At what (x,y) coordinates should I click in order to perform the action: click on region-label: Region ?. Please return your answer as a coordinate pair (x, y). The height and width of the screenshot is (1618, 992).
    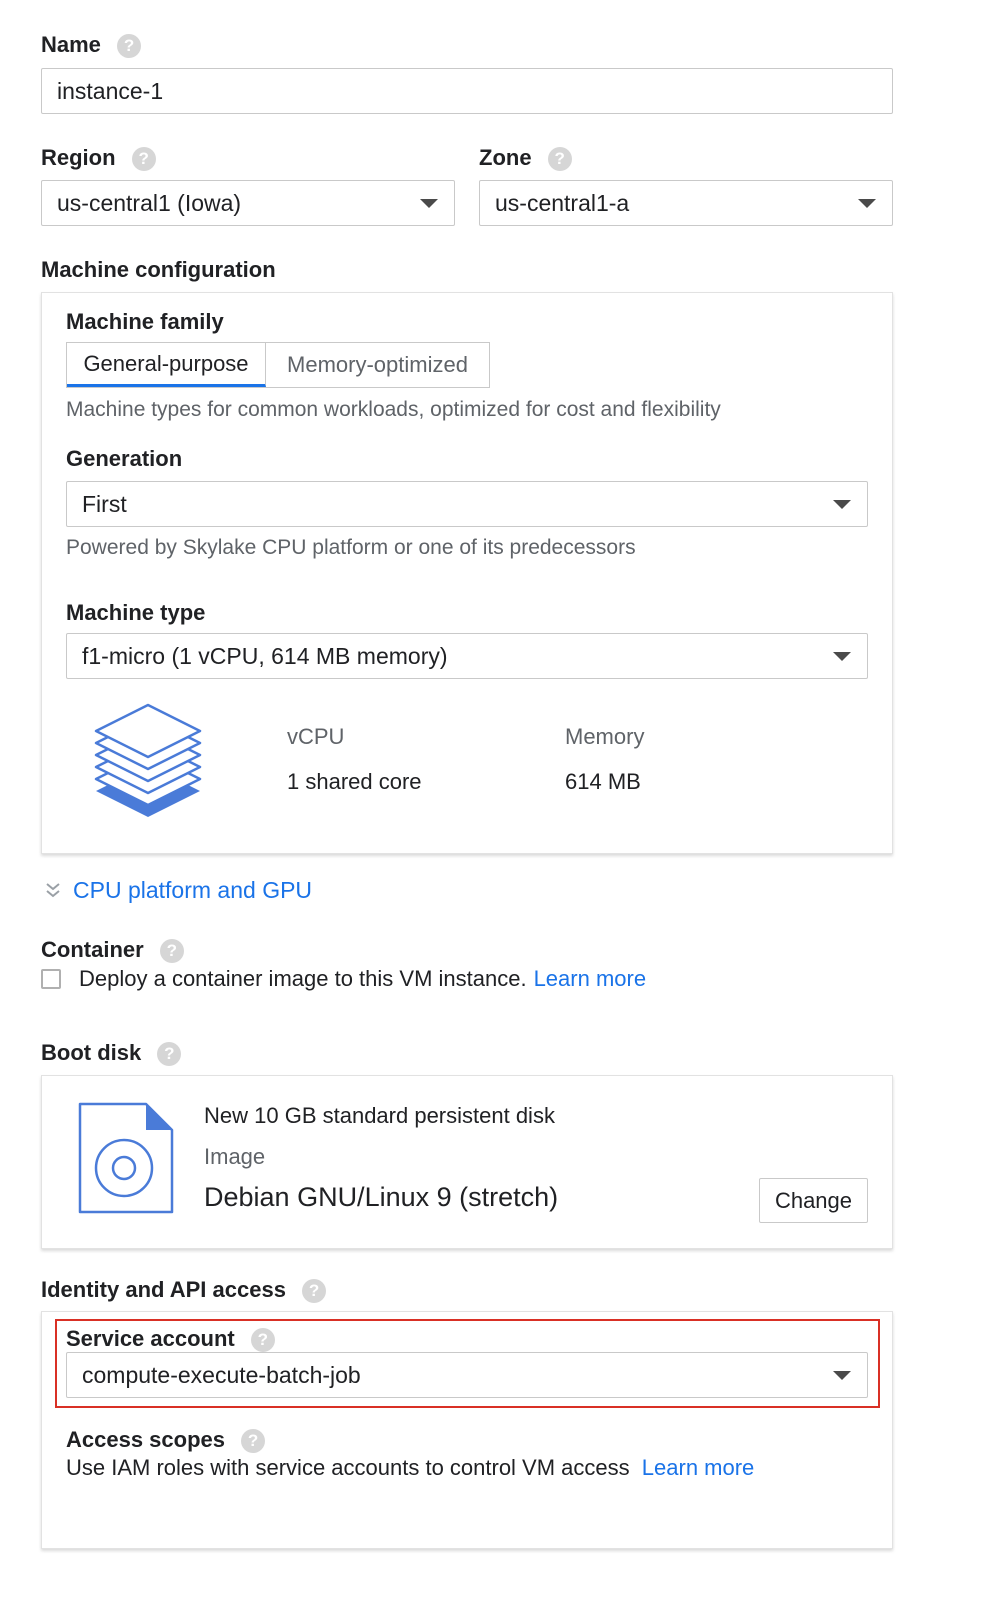
    Looking at the image, I should click on (98, 158).